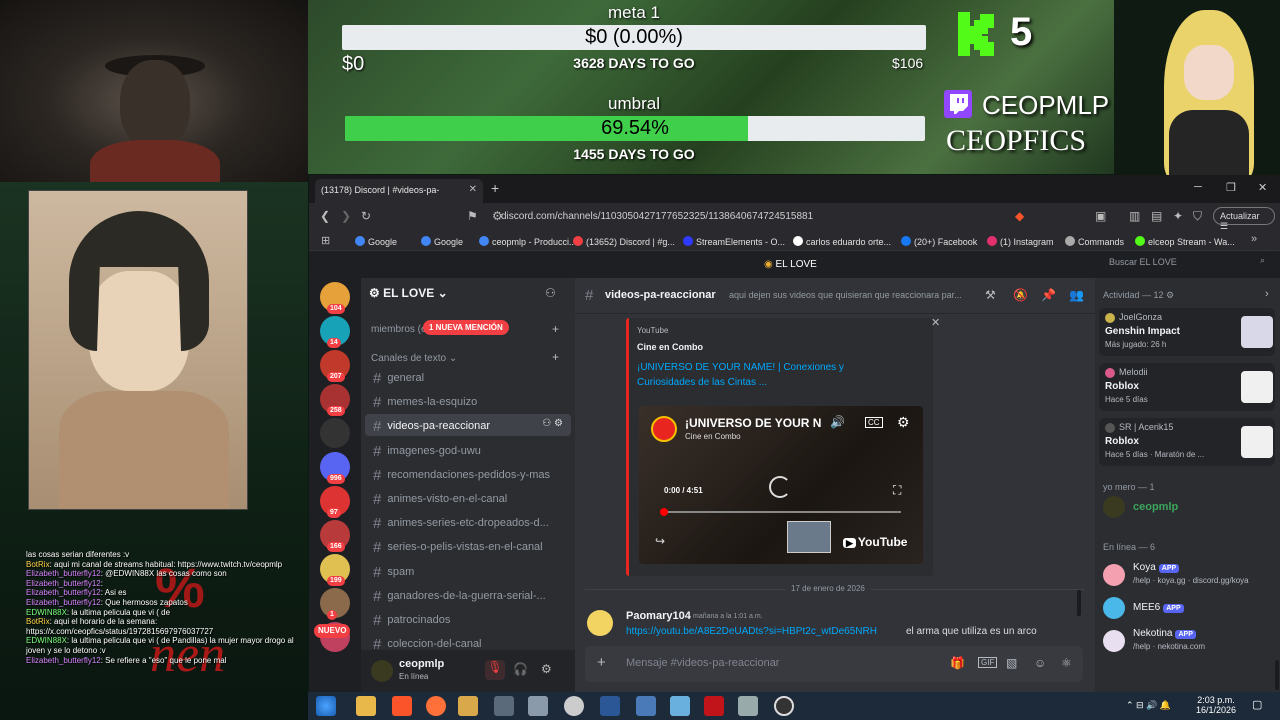 The height and width of the screenshot is (720, 1280). Describe the element at coordinates (1040, 663) in the screenshot. I see `emoji-icon: ☺` at that location.